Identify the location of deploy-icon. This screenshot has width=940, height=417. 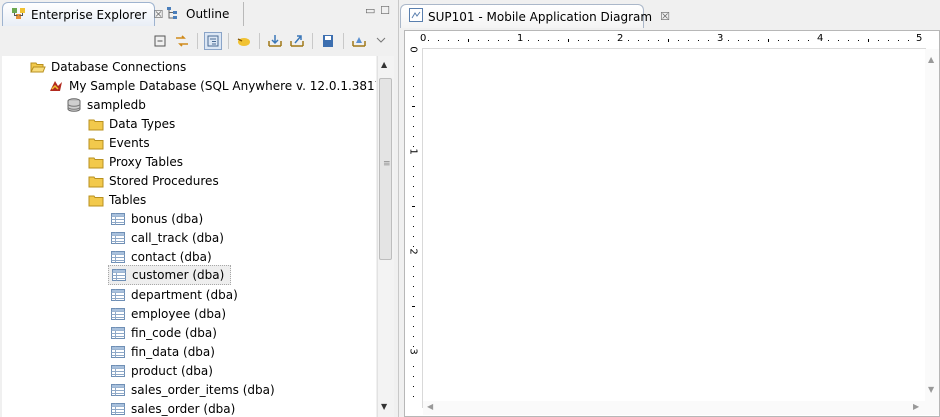
(359, 41).